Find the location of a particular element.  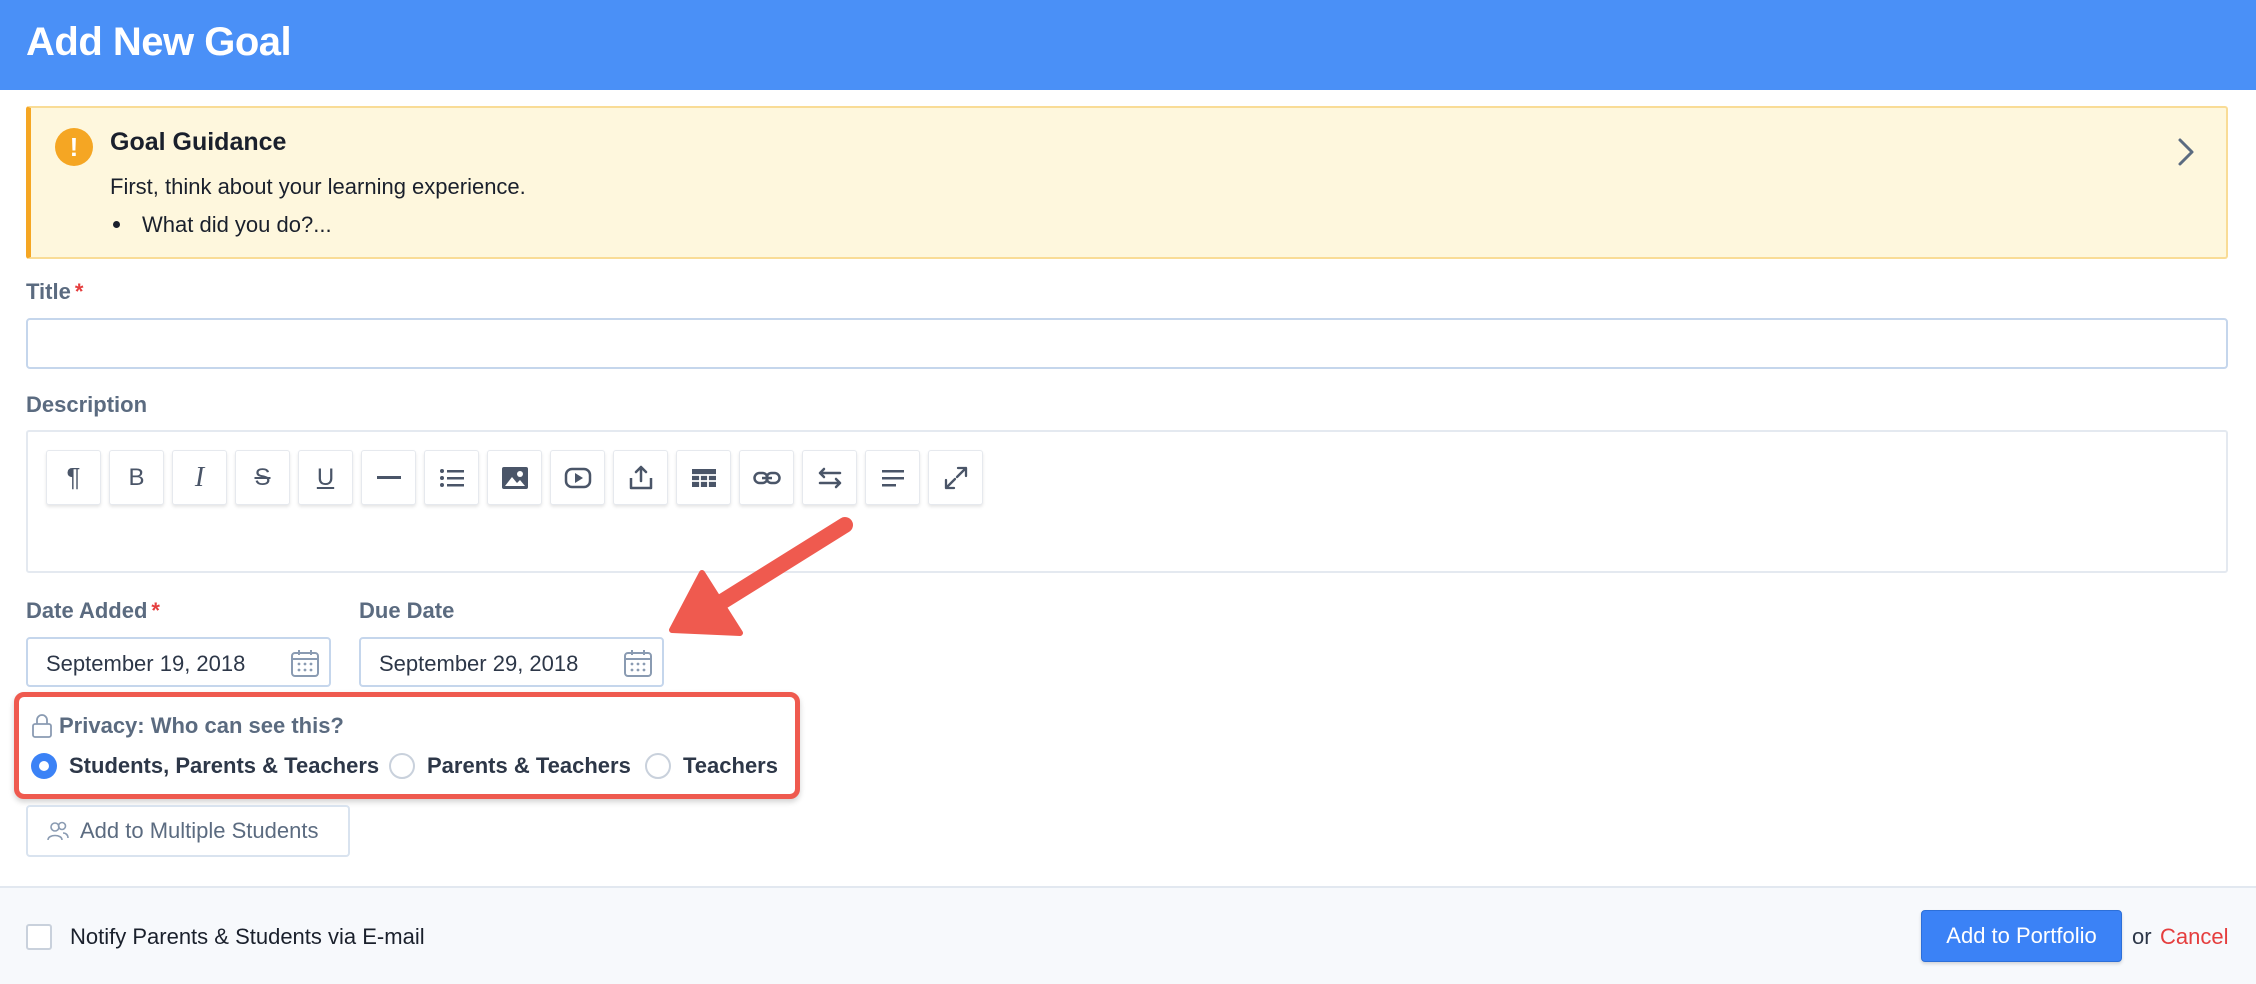

align-icon is located at coordinates (892, 477).